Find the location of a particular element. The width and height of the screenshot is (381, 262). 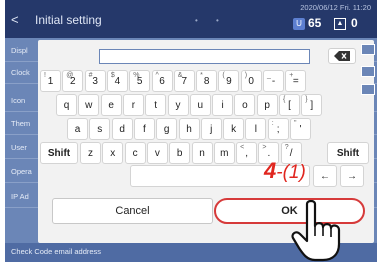

key: y is located at coordinates (178, 105).